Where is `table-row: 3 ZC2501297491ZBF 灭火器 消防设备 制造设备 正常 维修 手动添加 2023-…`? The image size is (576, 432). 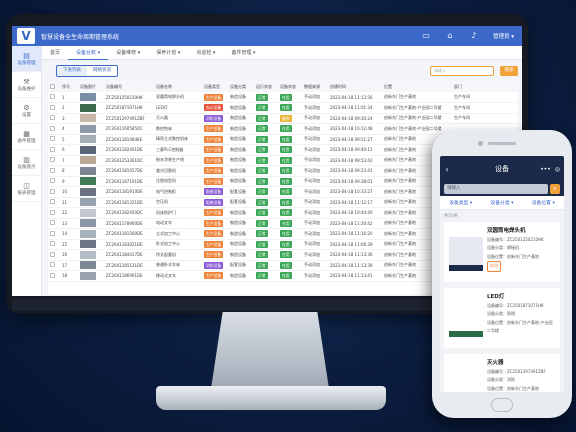
table-row: 3 ZC2501297491ZBF 灭火器 消防设备 制造设备 正常 维修 手动添加 2023-… is located at coordinates (283, 118).